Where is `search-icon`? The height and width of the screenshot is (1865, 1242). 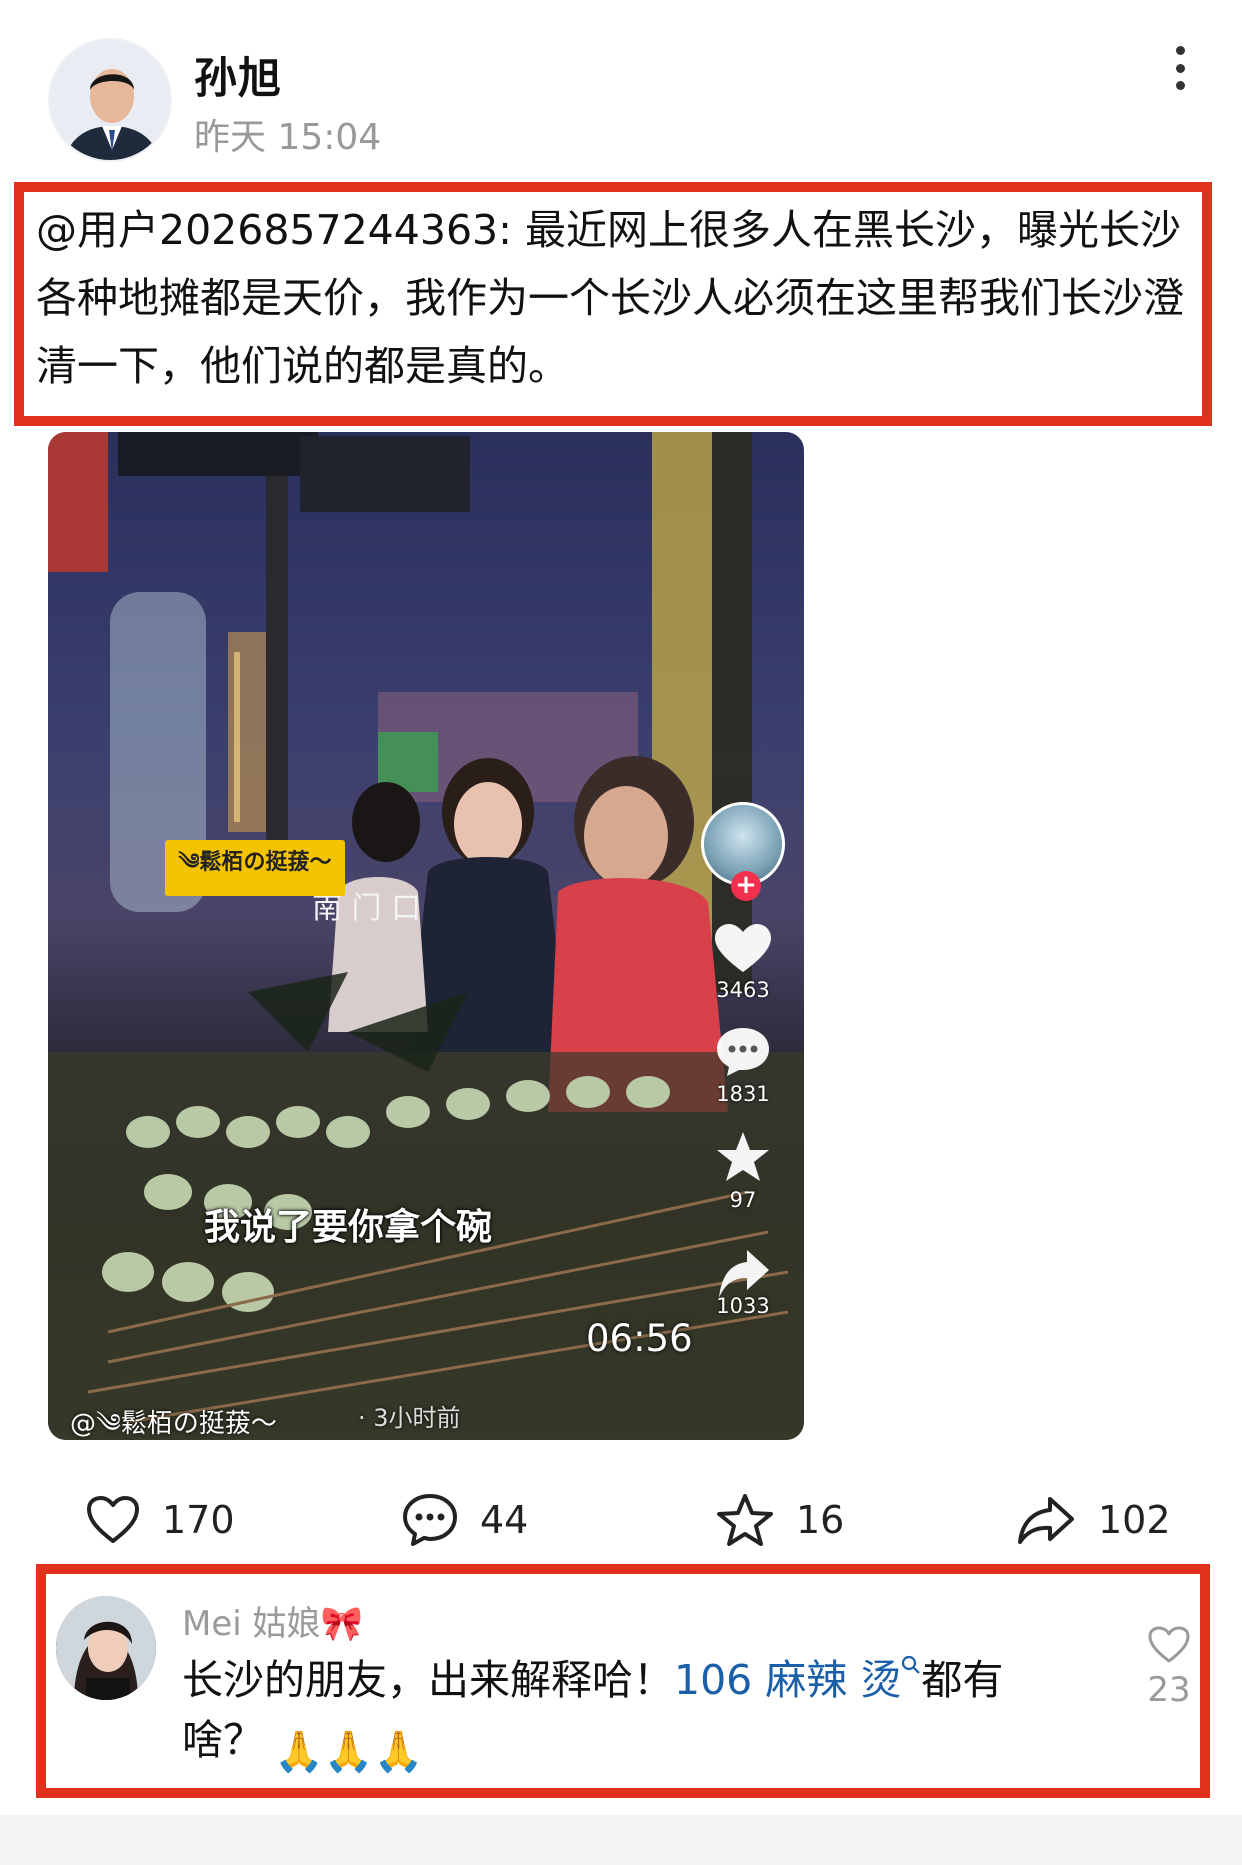
search-icon is located at coordinates (911, 1665).